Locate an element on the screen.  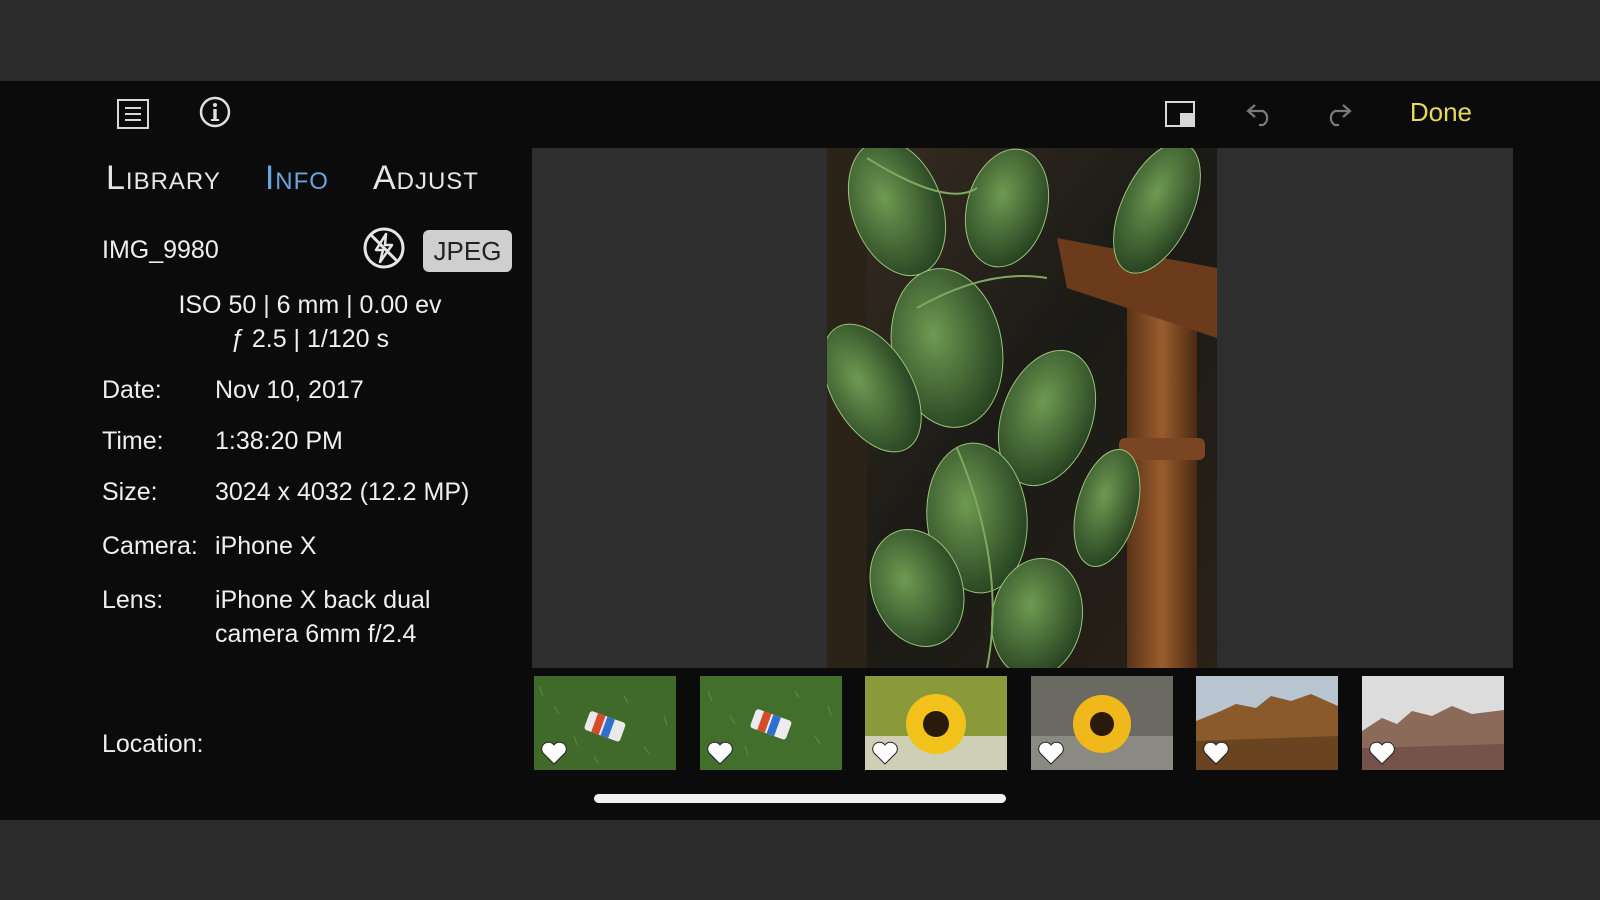
time-value: 1:38:20 PM is located at coordinates (279, 441).